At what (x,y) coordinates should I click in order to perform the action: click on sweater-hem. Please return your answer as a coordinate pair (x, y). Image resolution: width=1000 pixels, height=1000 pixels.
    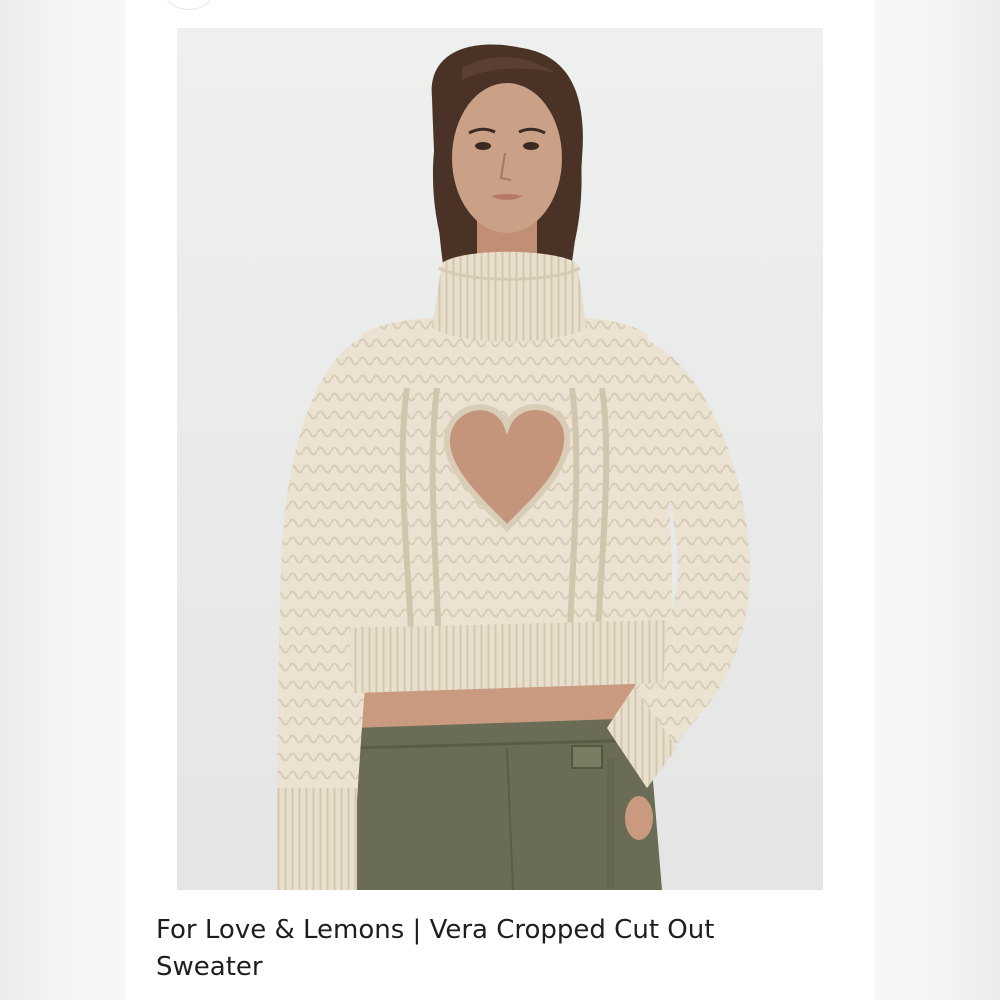
    Looking at the image, I should click on (508, 656).